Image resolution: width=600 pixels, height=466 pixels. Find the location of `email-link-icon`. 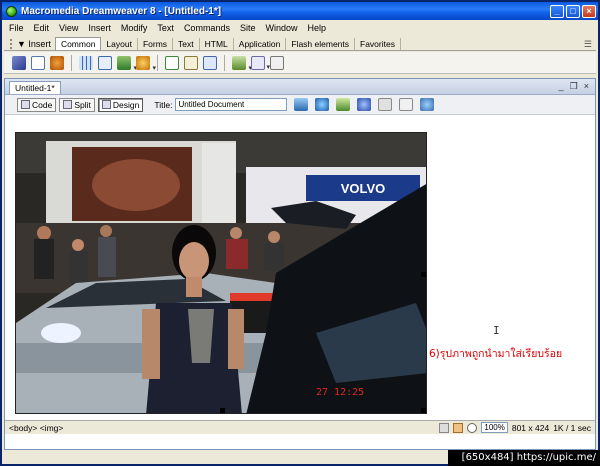

email-link-icon is located at coordinates (38, 62).